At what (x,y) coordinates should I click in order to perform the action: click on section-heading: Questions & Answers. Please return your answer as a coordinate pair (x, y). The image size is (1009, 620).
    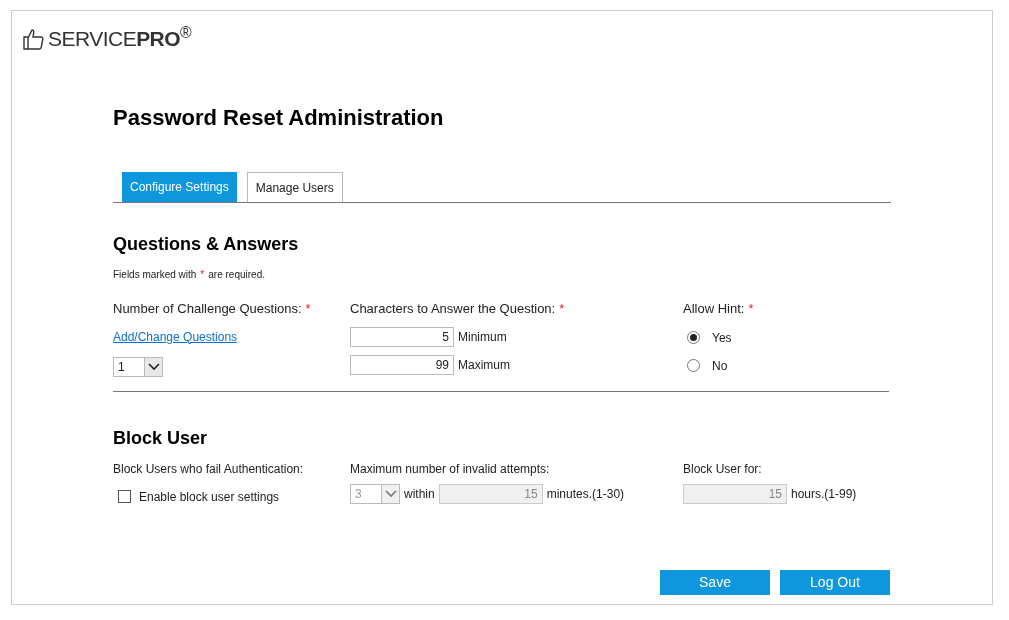
    Looking at the image, I should click on (206, 244).